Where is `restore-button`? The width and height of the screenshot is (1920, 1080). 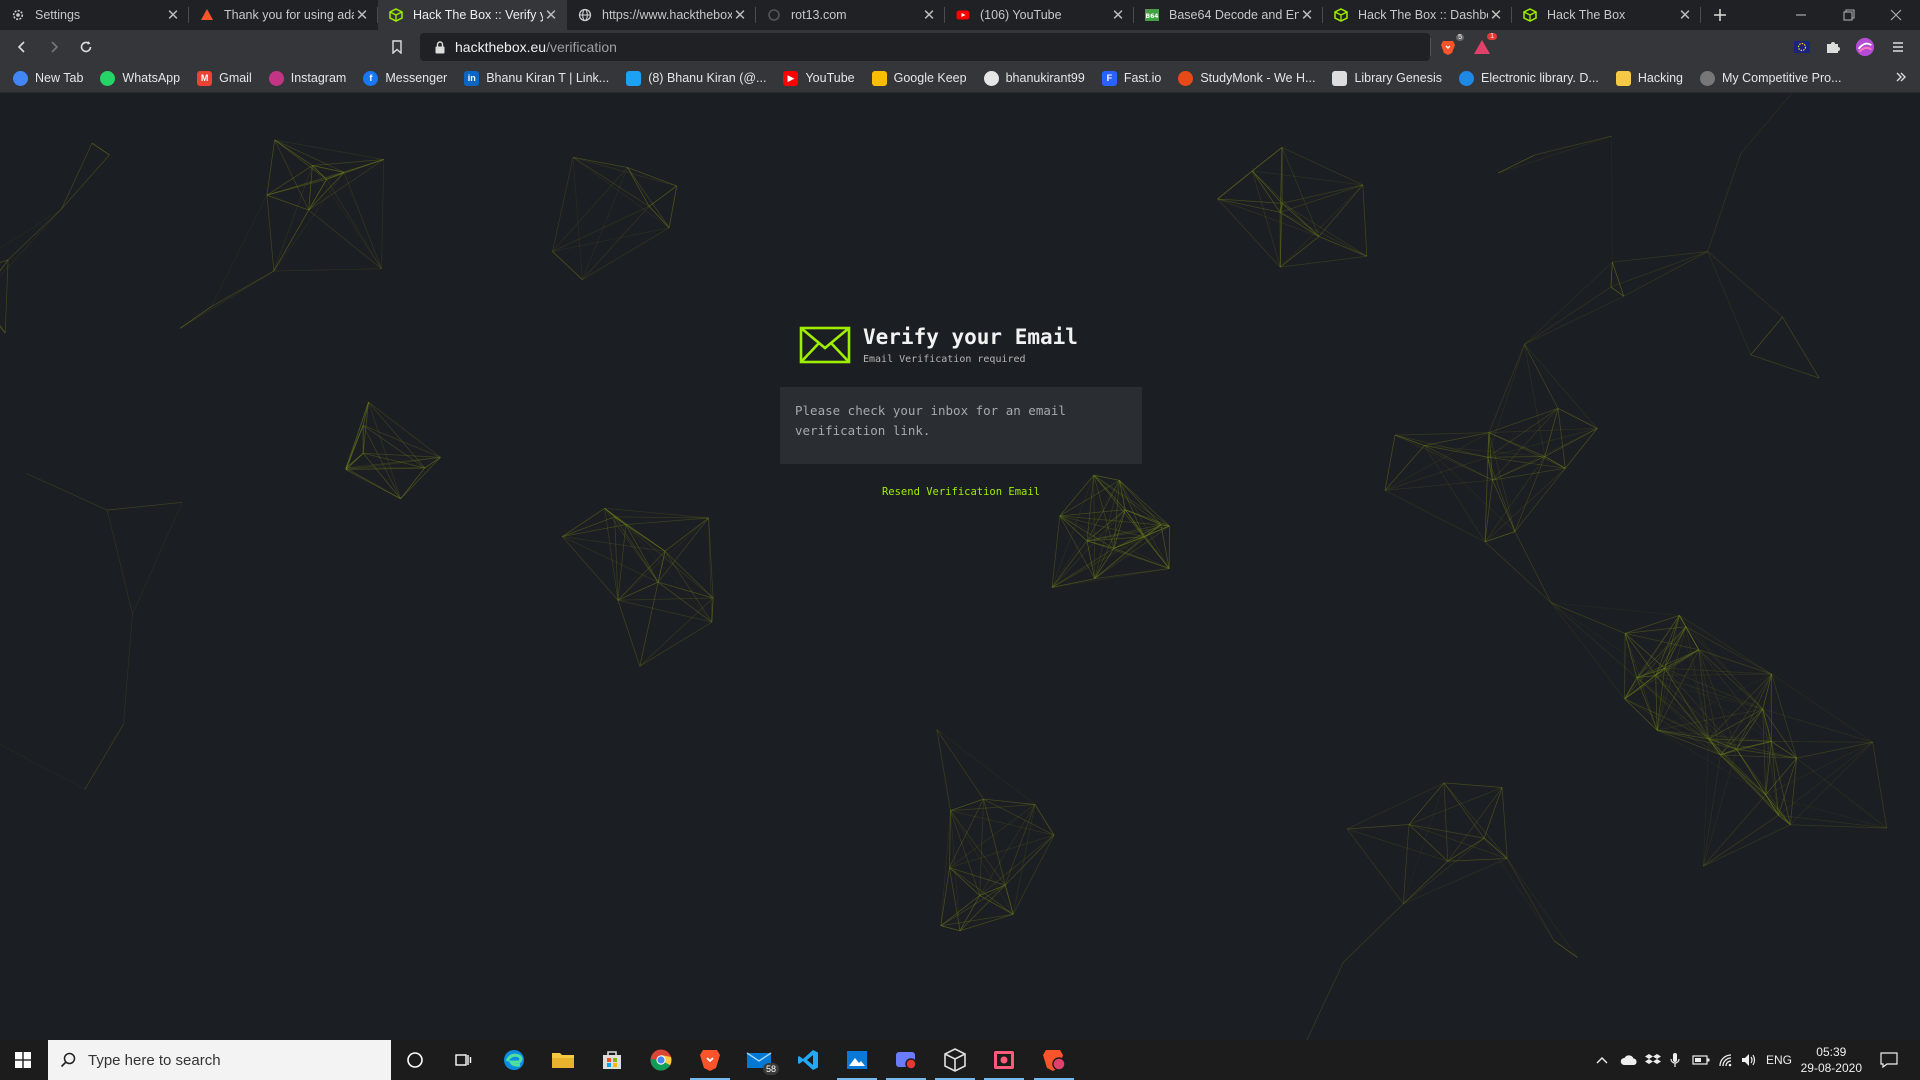 restore-button is located at coordinates (1849, 15).